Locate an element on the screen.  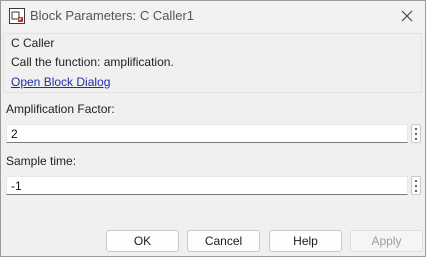
amplification-factor-label: Amplification Factor: is located at coordinates (60, 109).